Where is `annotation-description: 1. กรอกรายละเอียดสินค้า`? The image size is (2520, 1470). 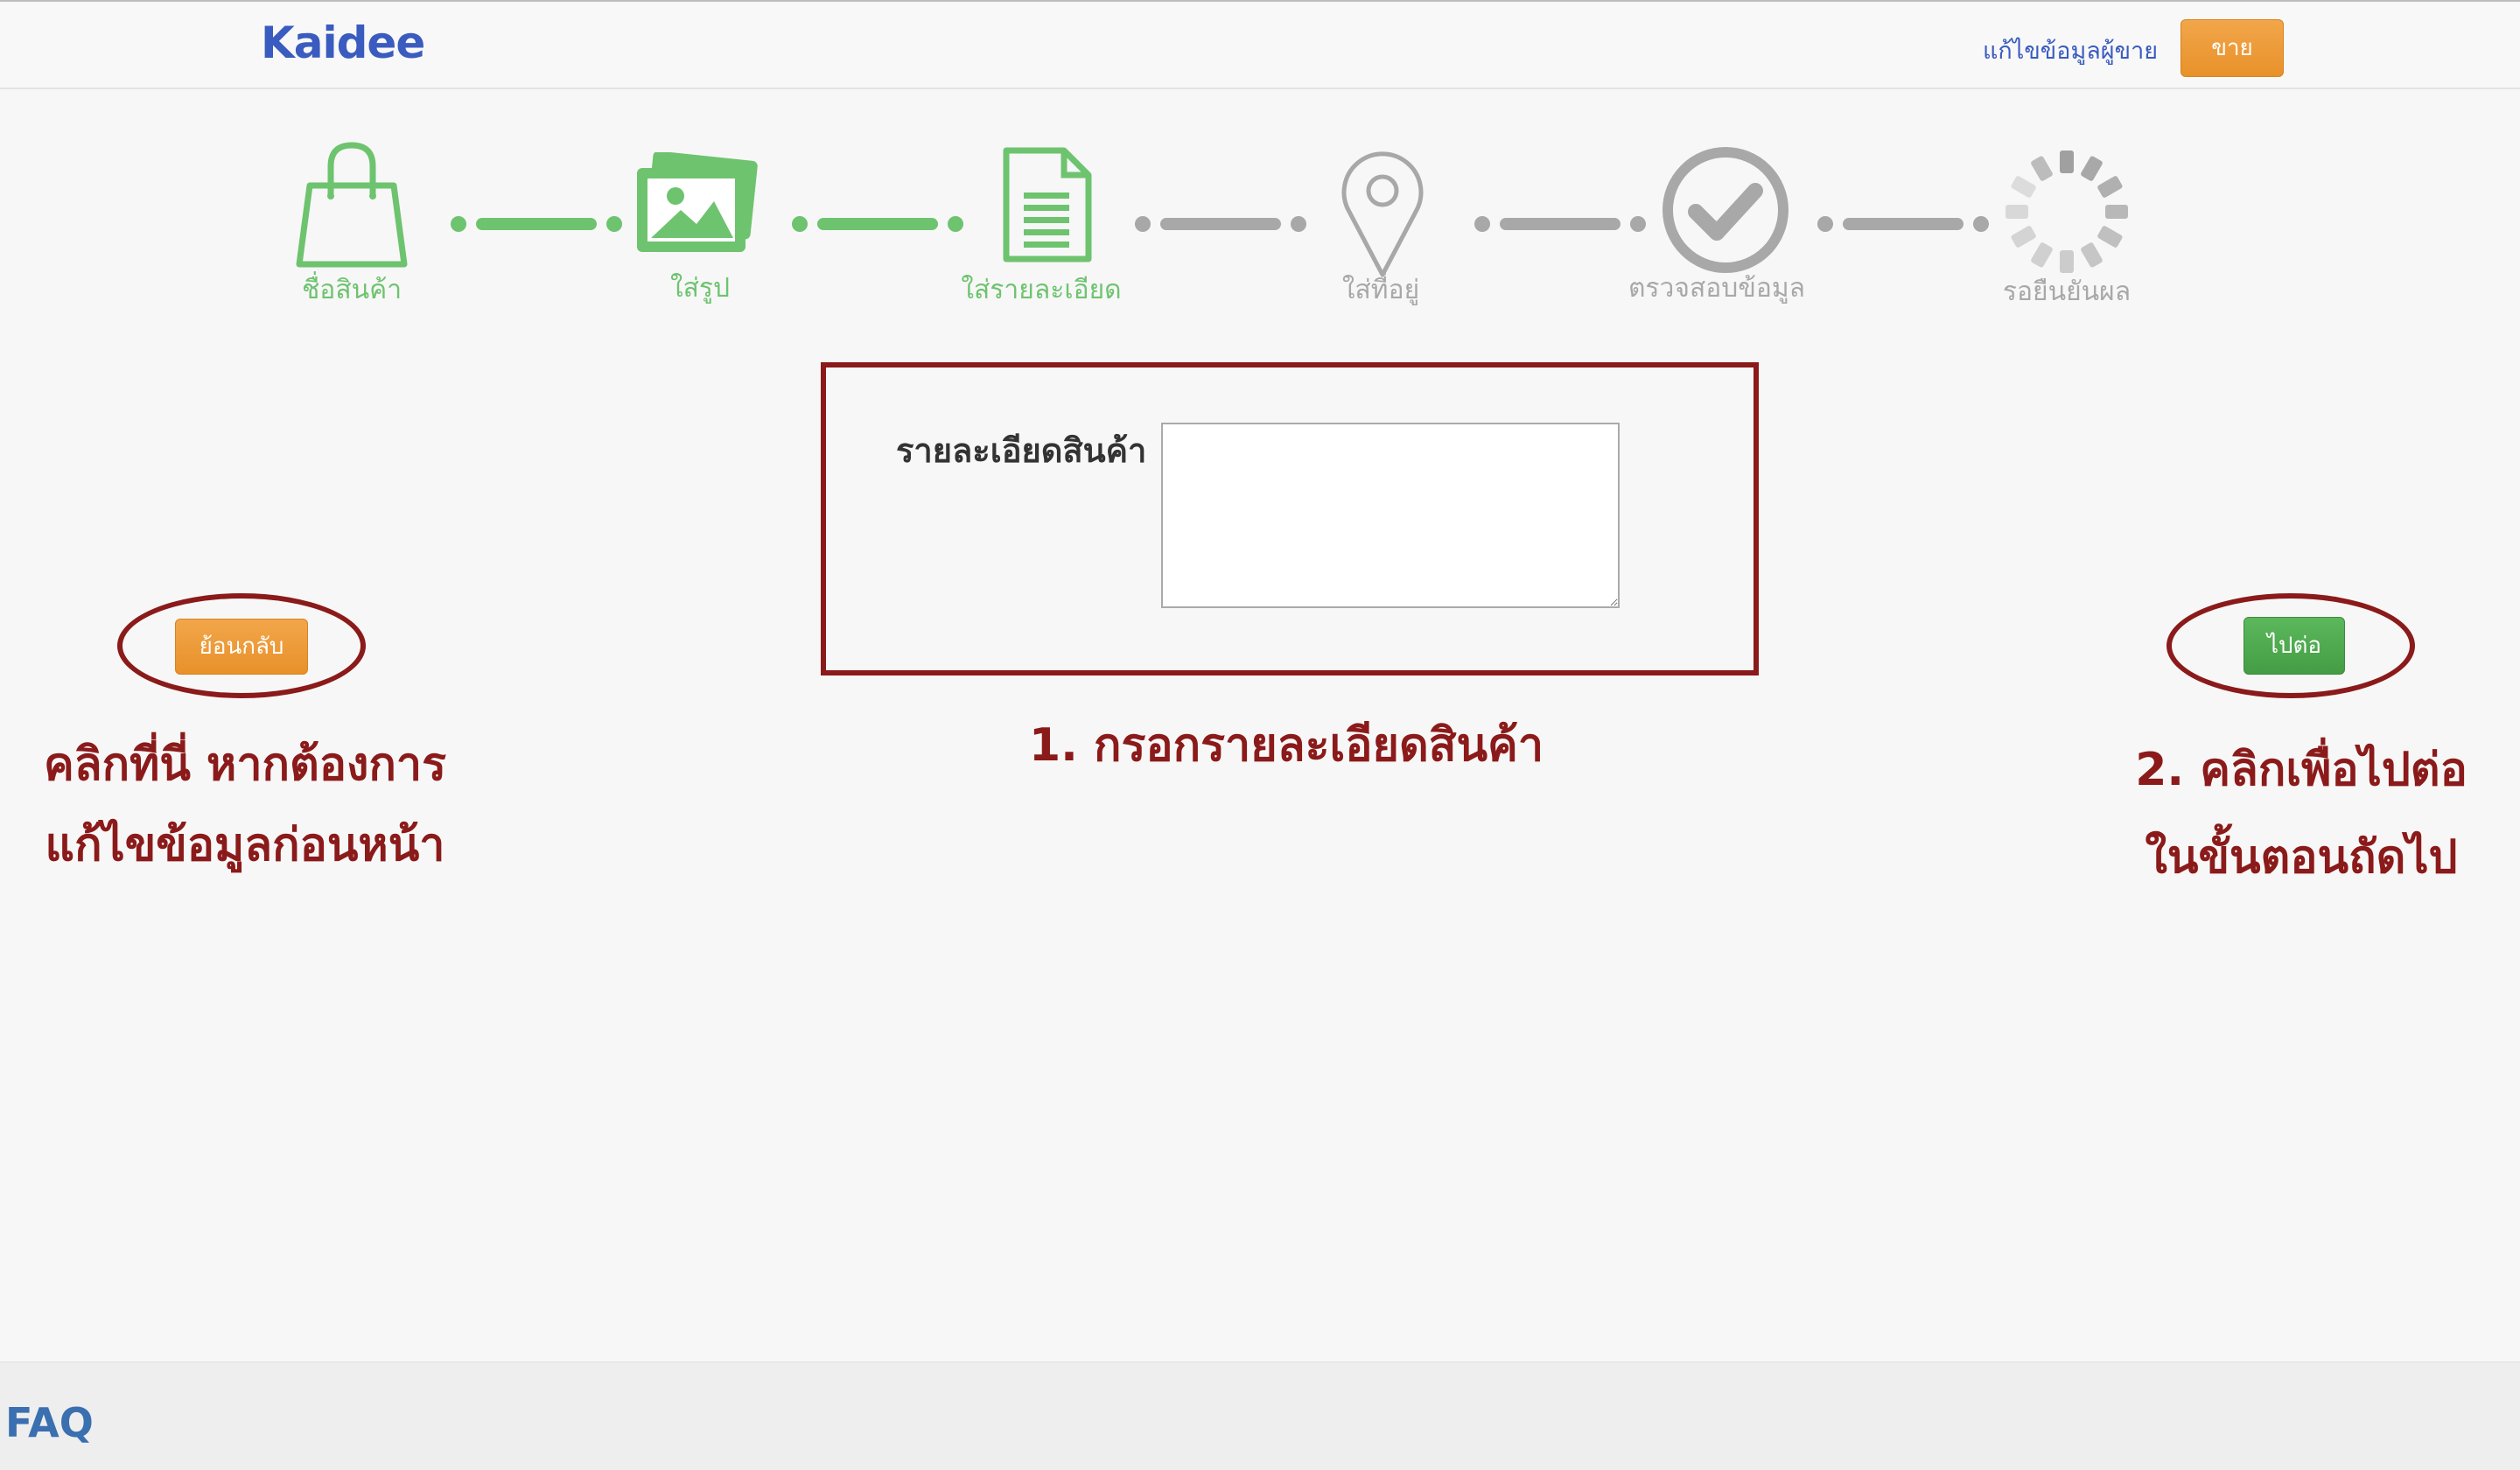
annotation-description: 1. กรอกรายละเอียดสินค้า is located at coordinates (1286, 745).